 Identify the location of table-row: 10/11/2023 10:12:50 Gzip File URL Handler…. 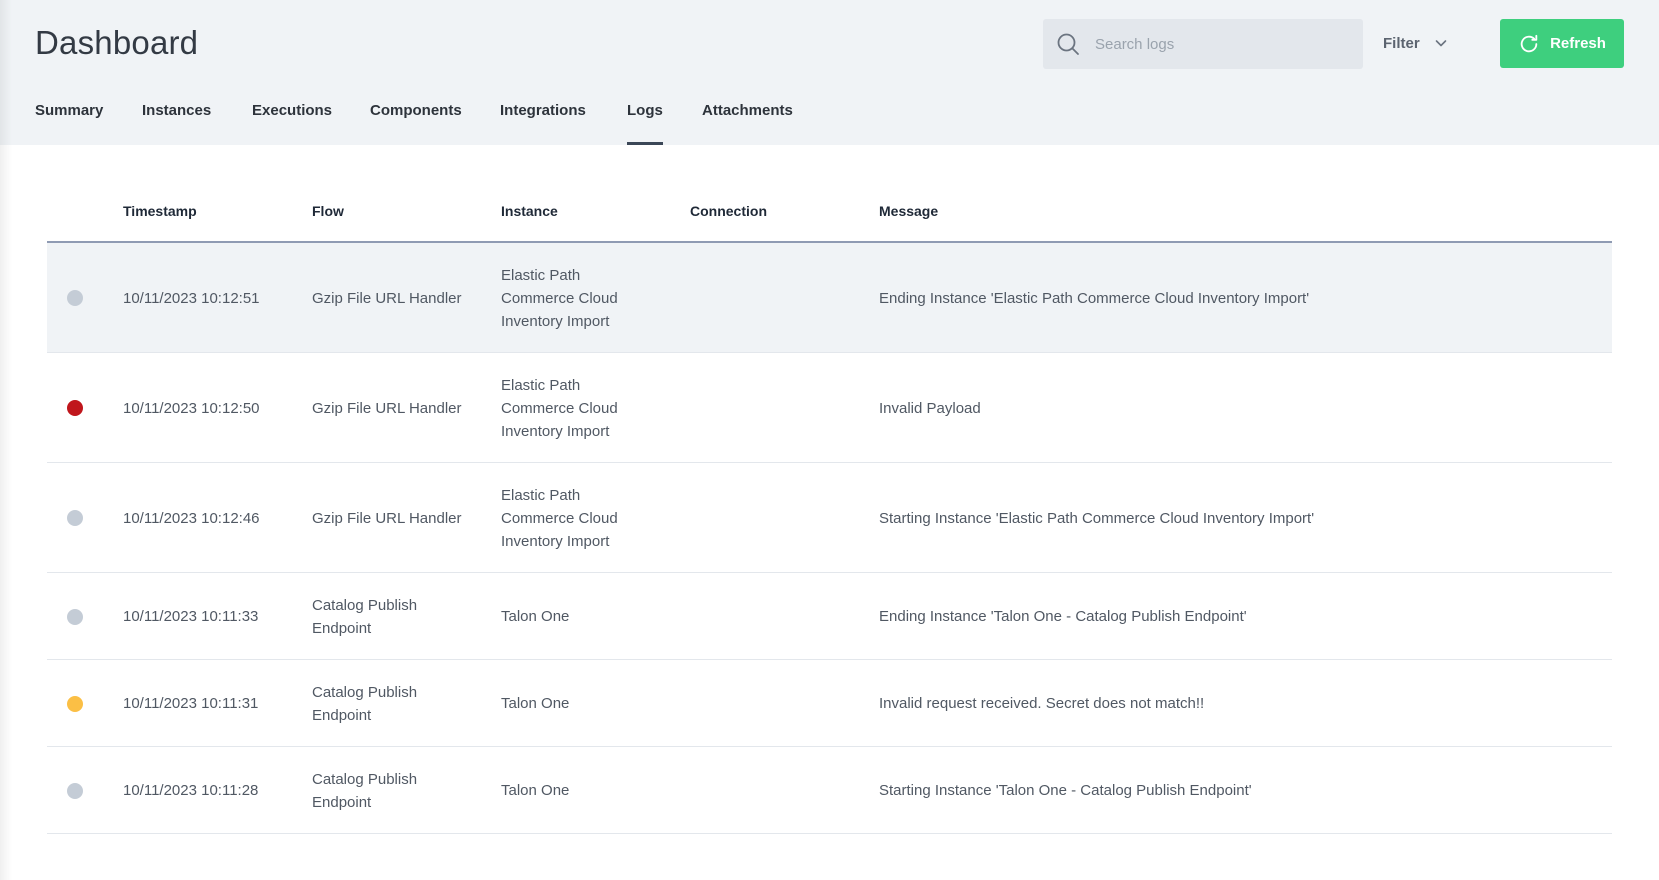
(829, 408).